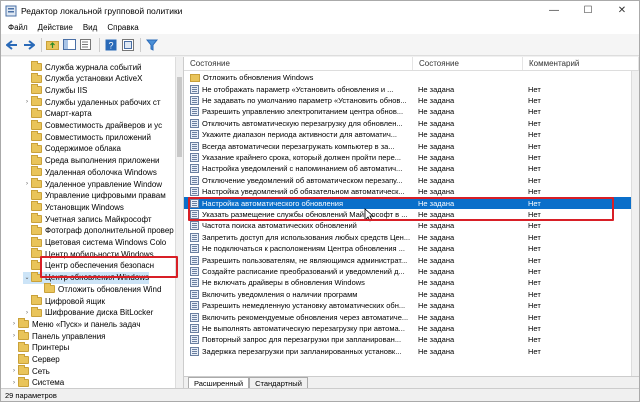  Describe the element at coordinates (92, 102) in the screenshot. I see `tree-item: › Службы удаленных рабочих ст` at that location.